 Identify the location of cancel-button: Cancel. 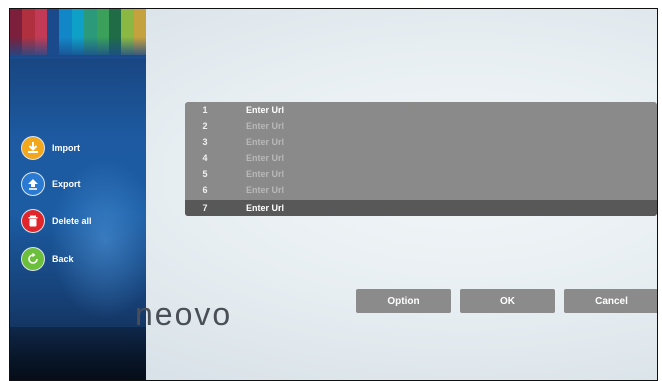
(610, 301).